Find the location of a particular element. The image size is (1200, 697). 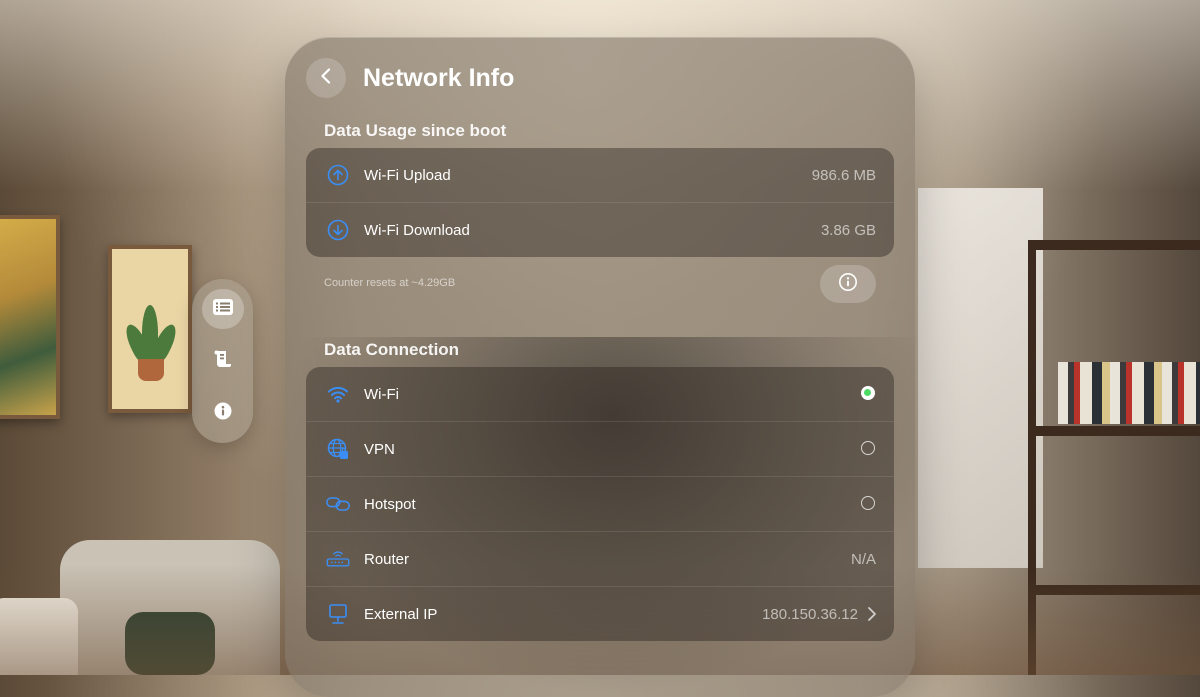

info-circle-icon is located at coordinates (848, 284).